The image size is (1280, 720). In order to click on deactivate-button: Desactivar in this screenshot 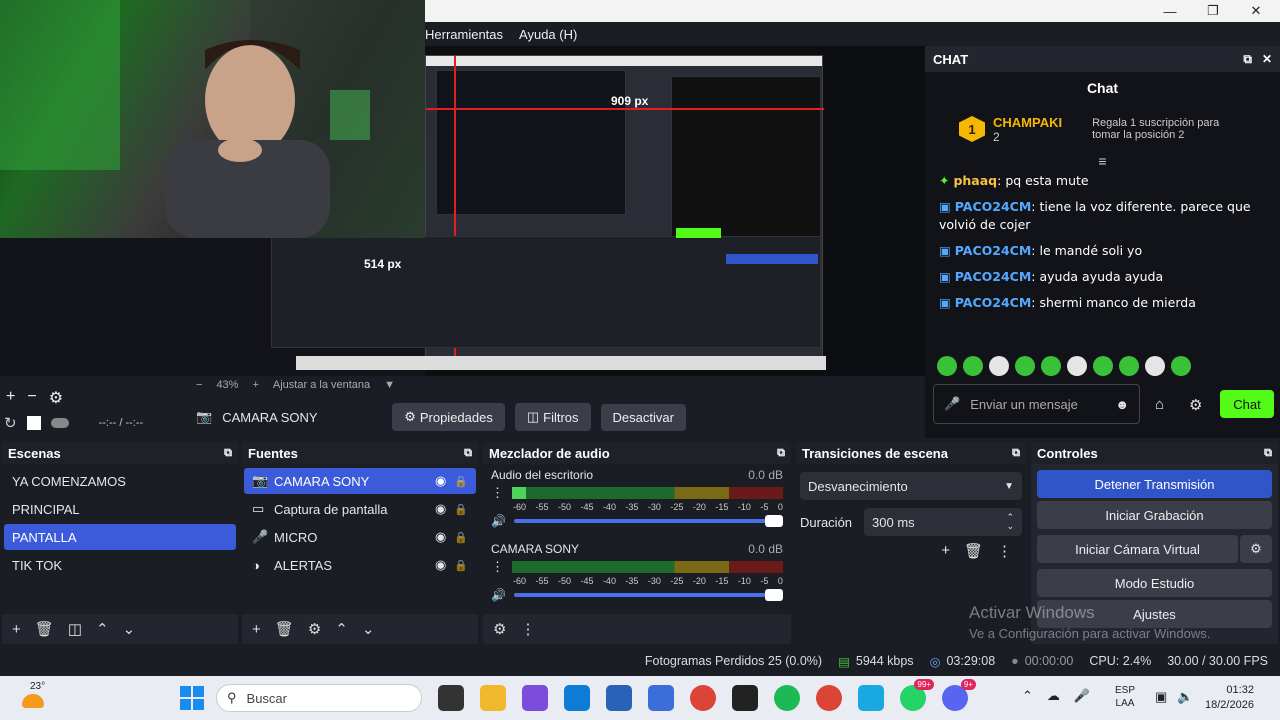, I will do `click(643, 417)`.